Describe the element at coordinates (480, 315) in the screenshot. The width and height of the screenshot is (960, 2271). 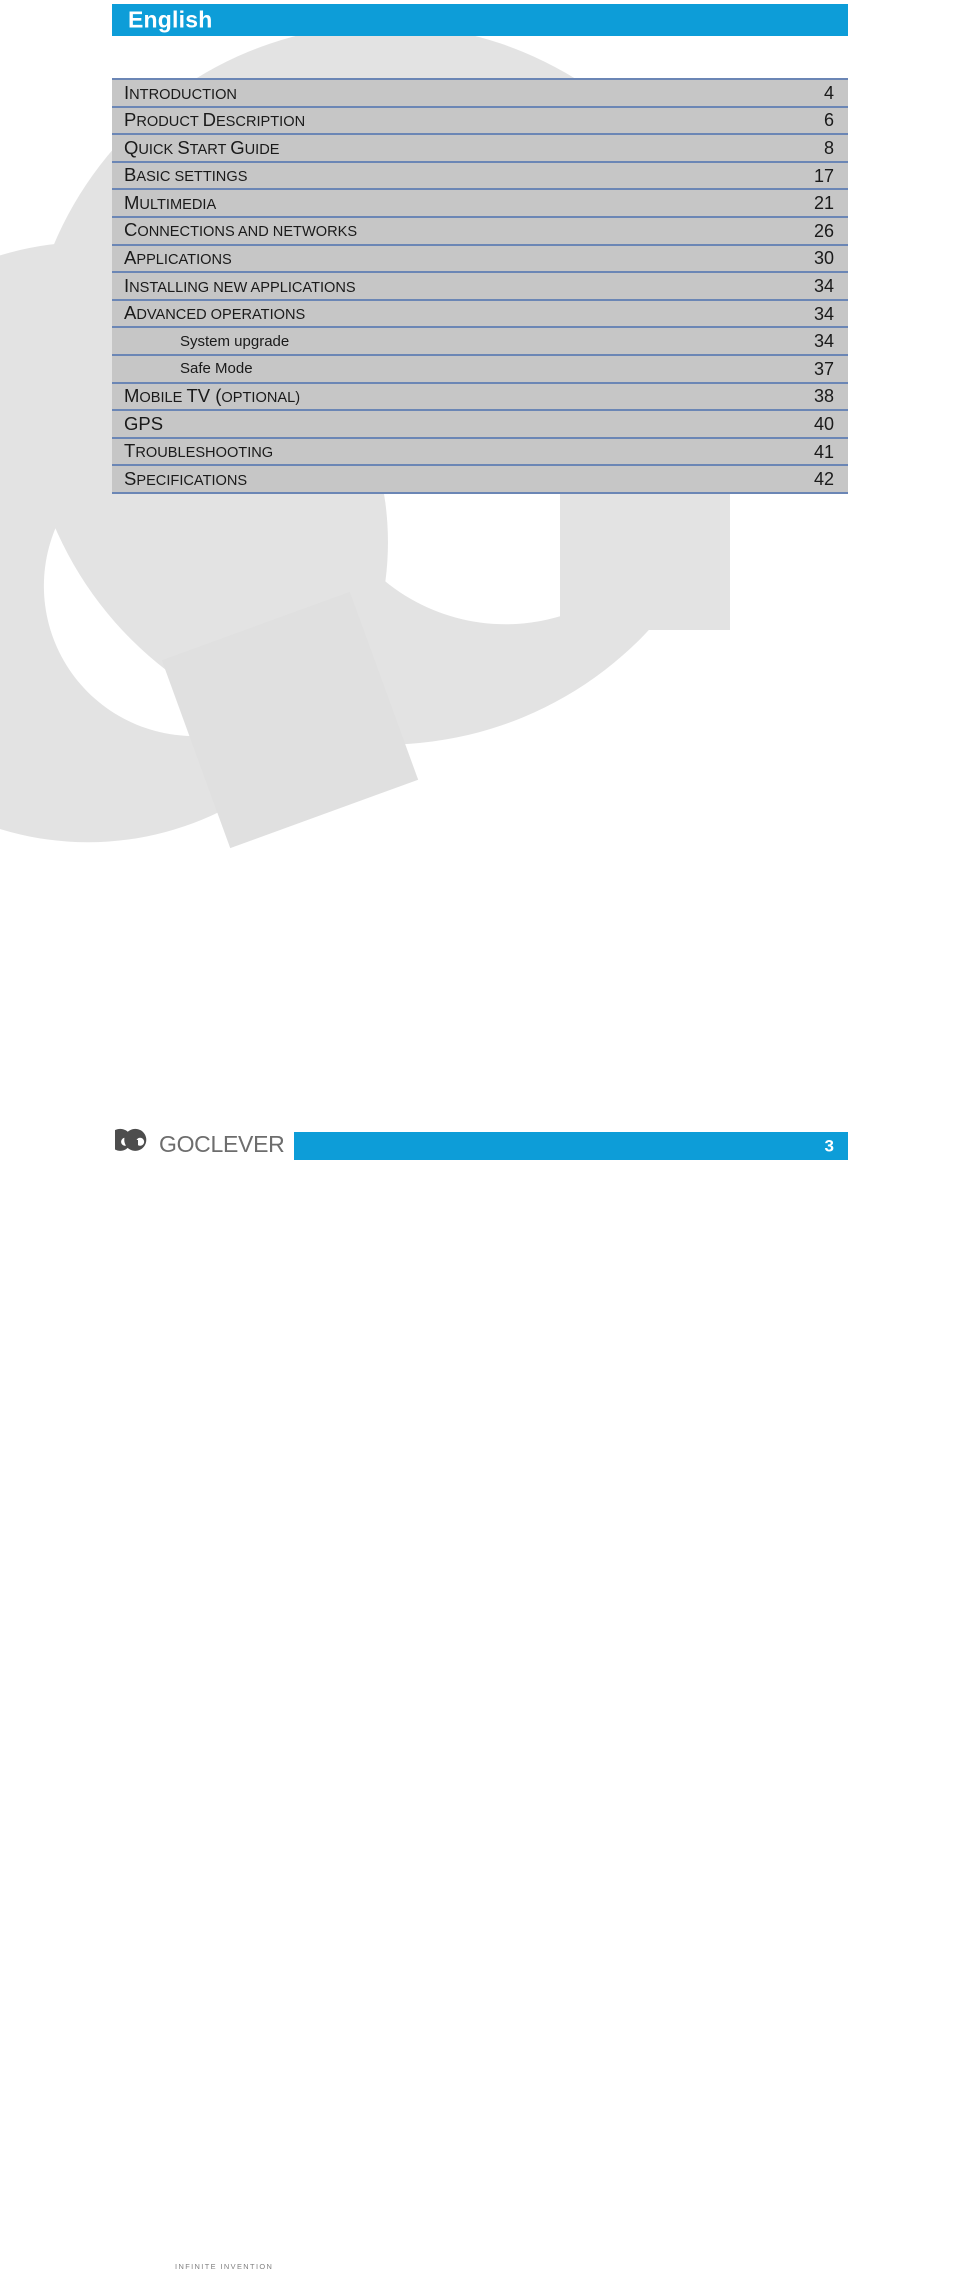
I see `toc-row: ADVANCED OPERATIONS 34` at that location.